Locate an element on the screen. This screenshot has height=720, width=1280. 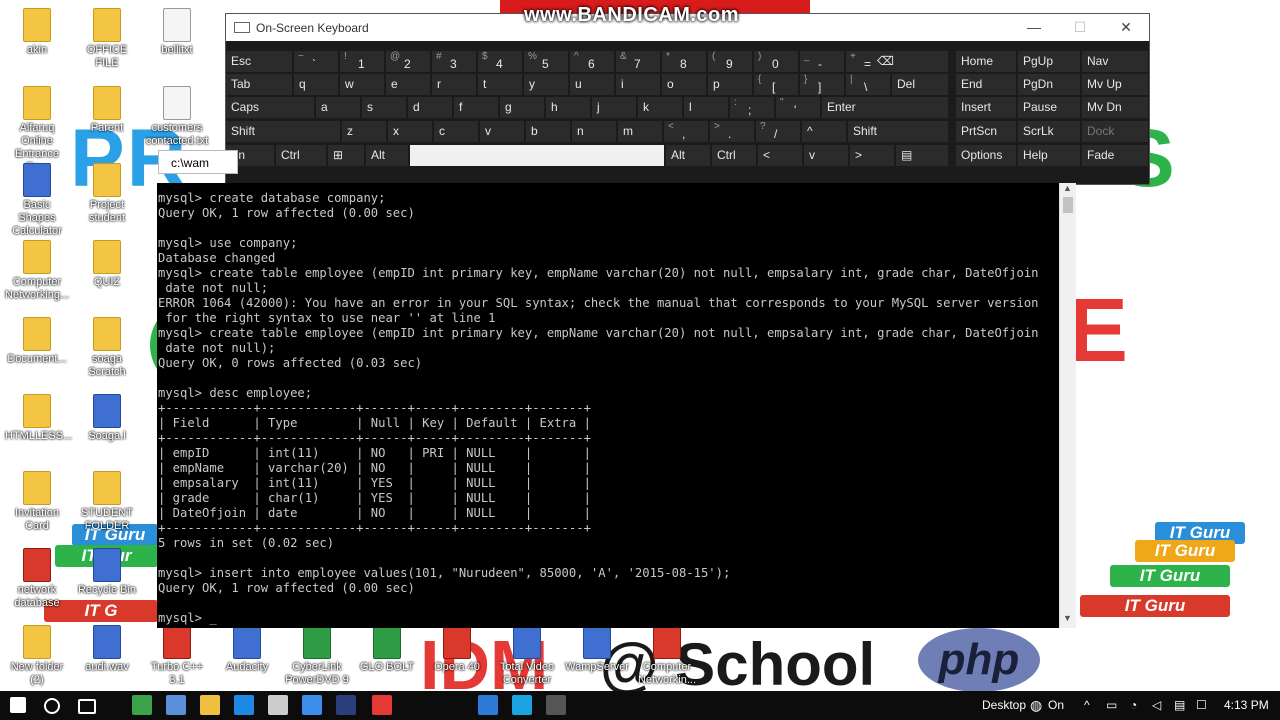
osk-key: #3 is located at coordinates (454, 61).